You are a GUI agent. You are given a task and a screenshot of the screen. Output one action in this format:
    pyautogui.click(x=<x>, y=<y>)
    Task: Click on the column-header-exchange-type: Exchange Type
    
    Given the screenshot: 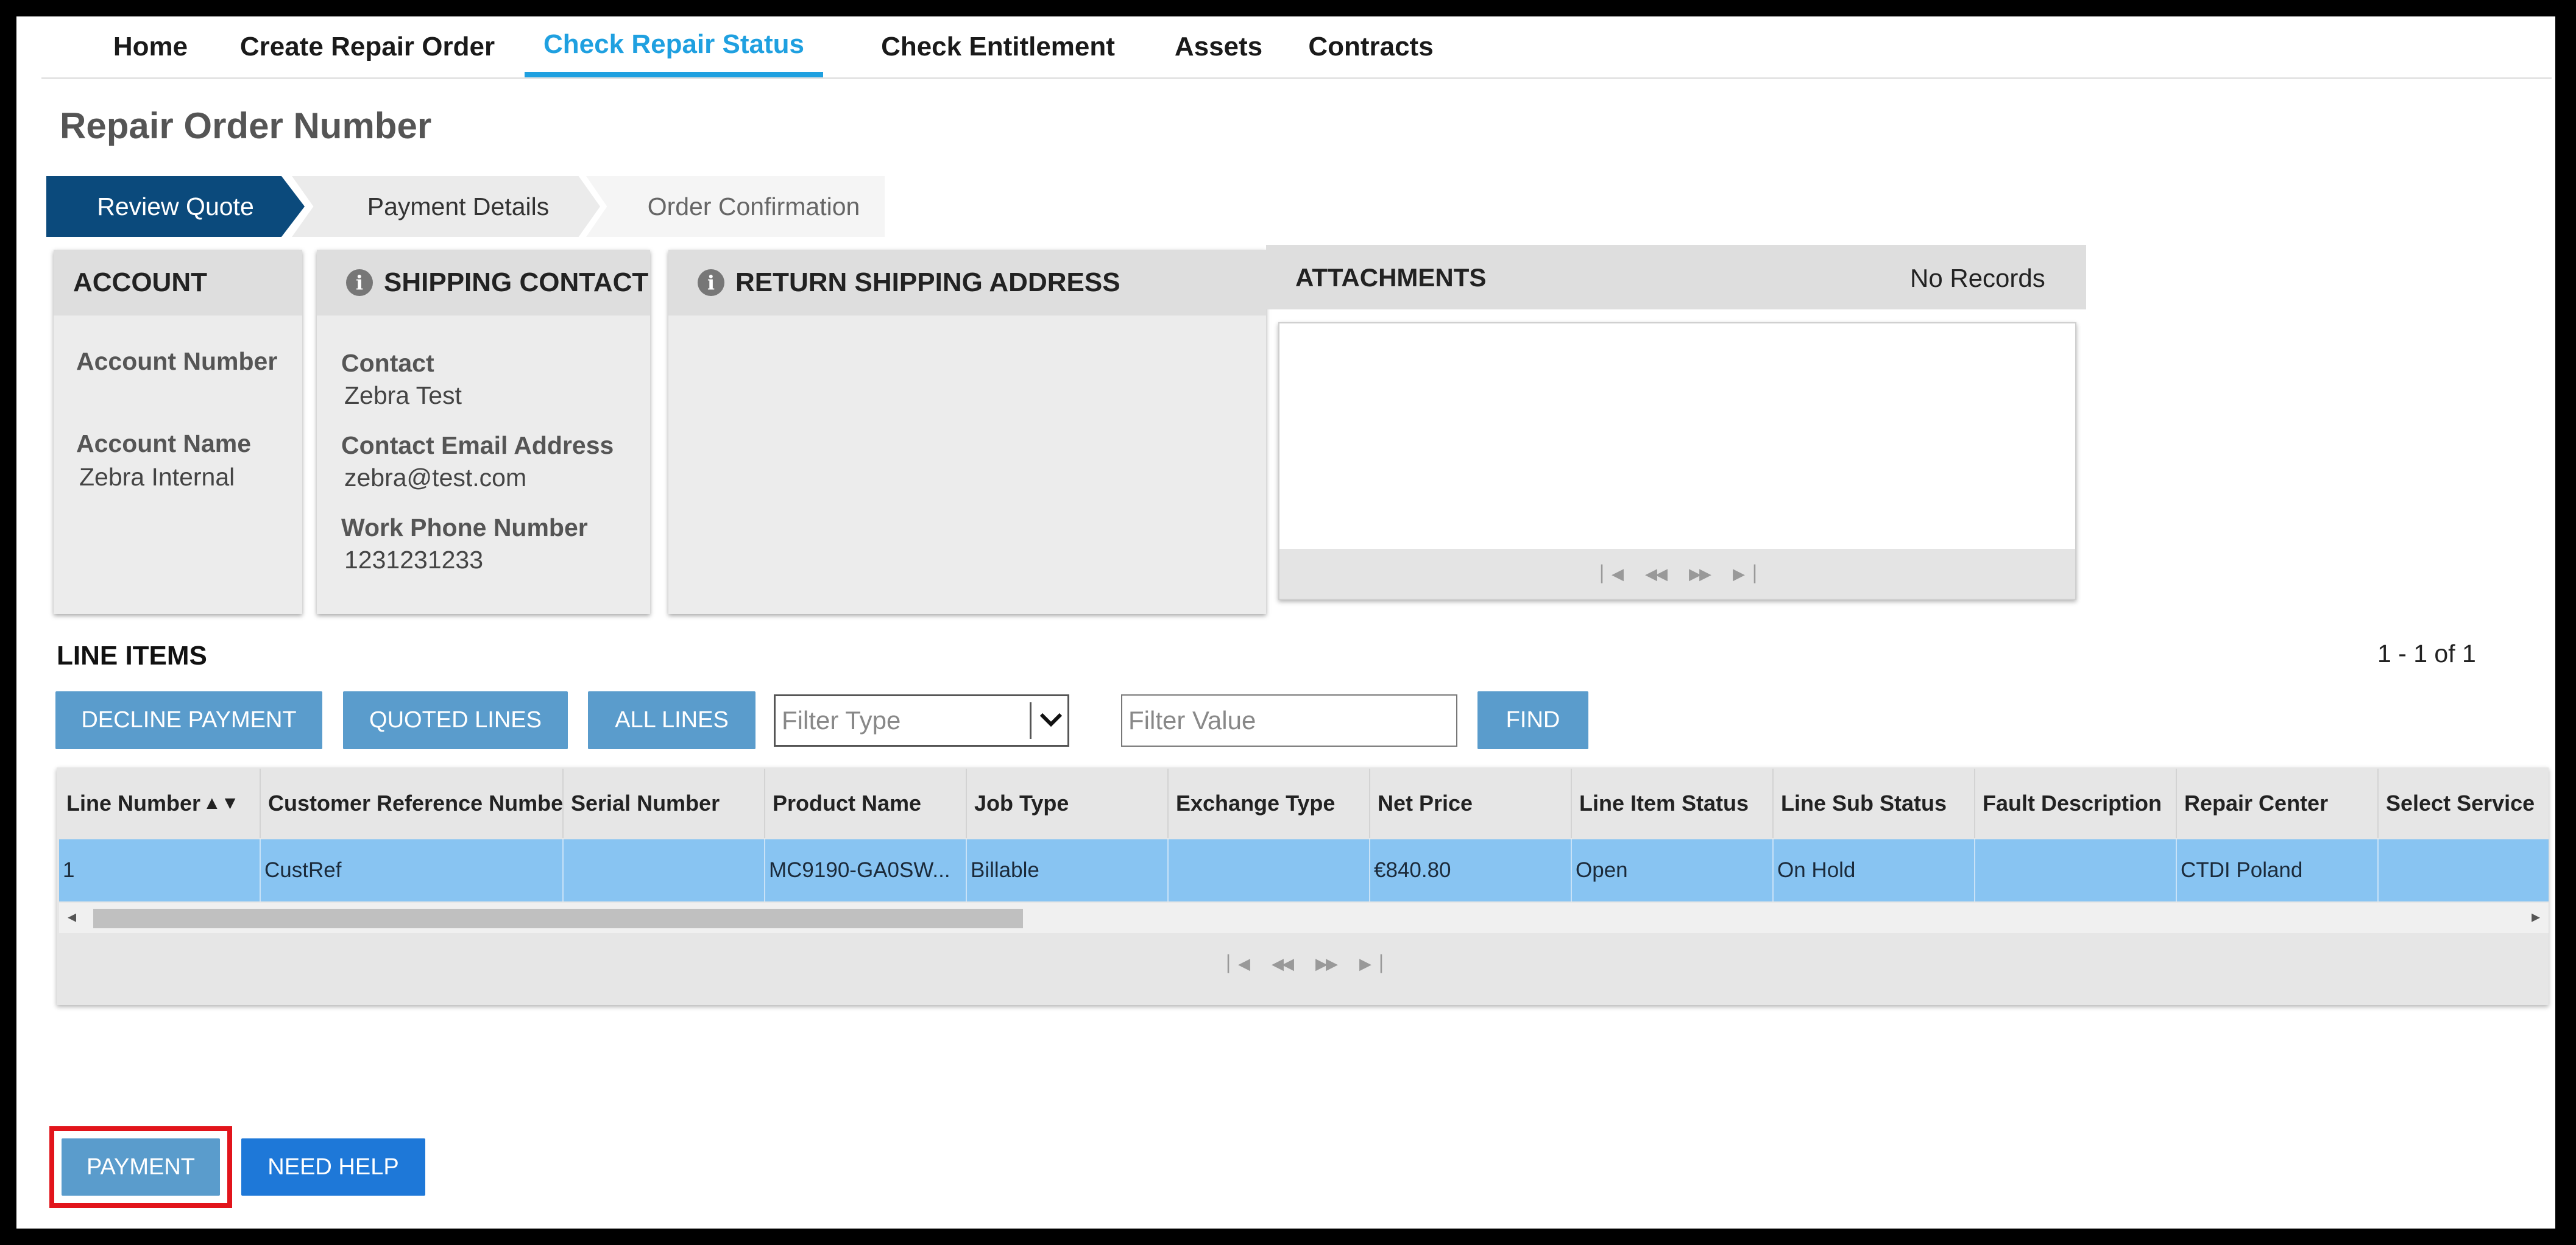 What is the action you would take?
    pyautogui.click(x=1269, y=803)
    